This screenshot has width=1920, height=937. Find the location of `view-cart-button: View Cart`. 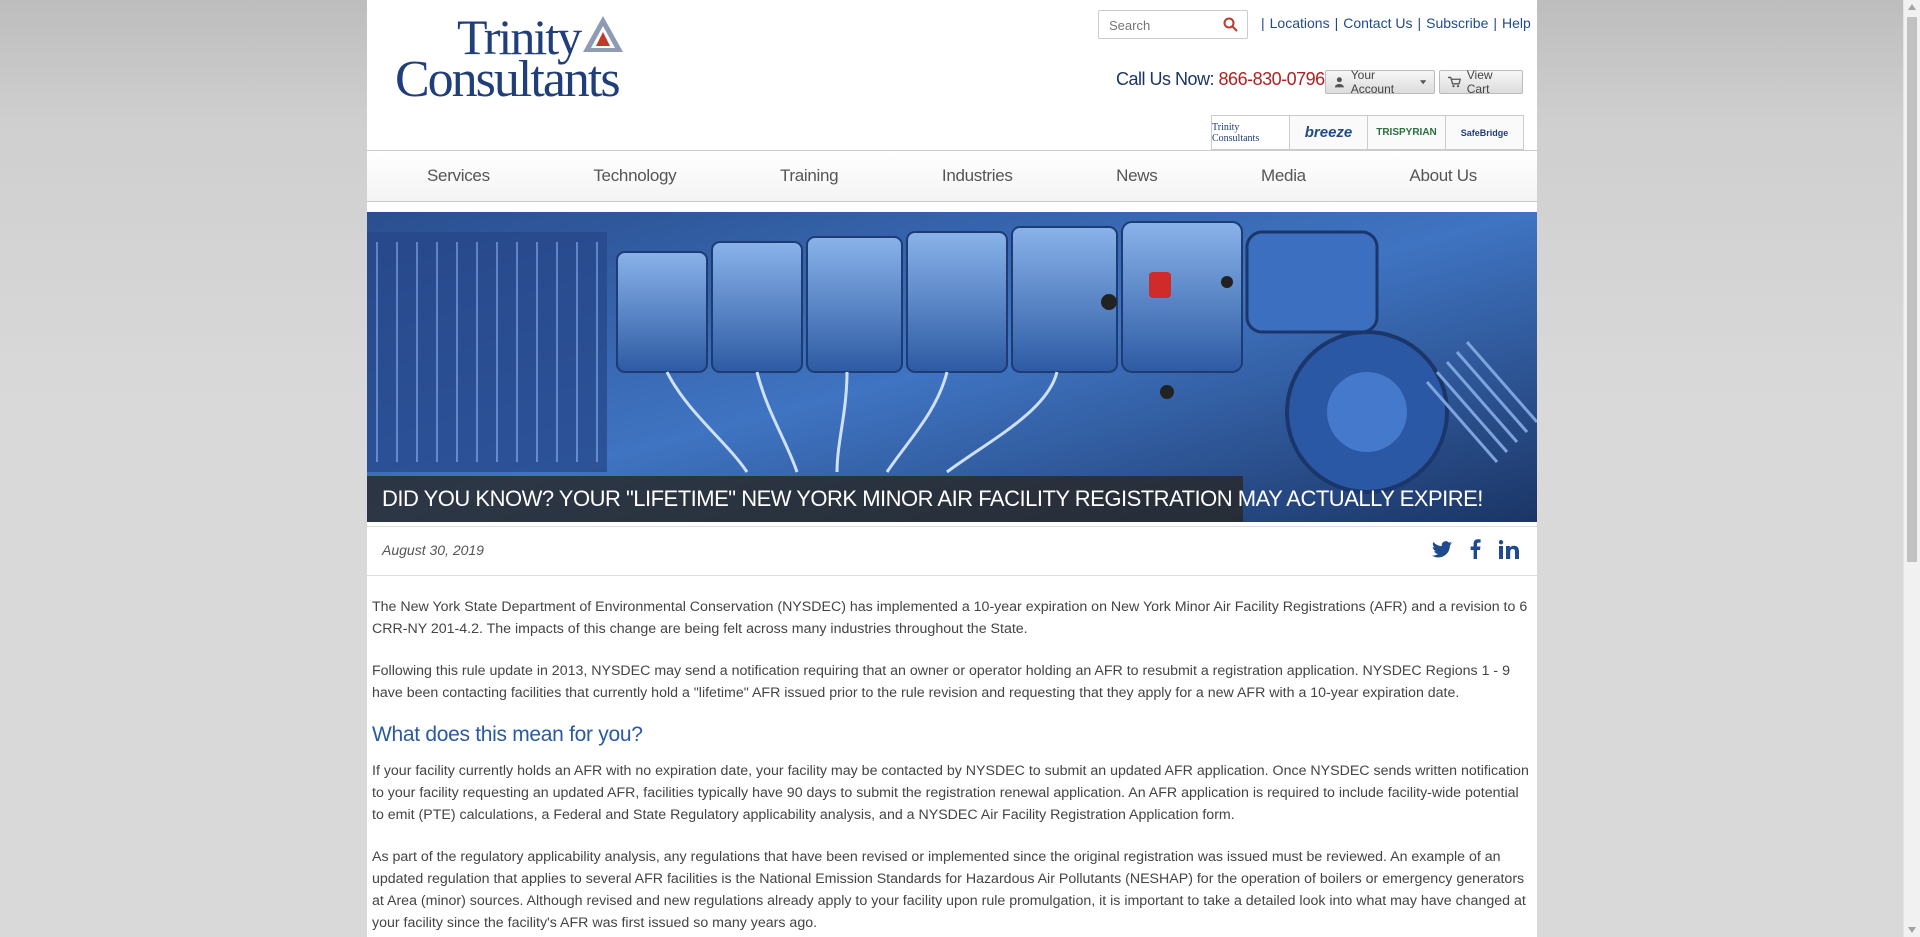

view-cart-button: View Cart is located at coordinates (1481, 82).